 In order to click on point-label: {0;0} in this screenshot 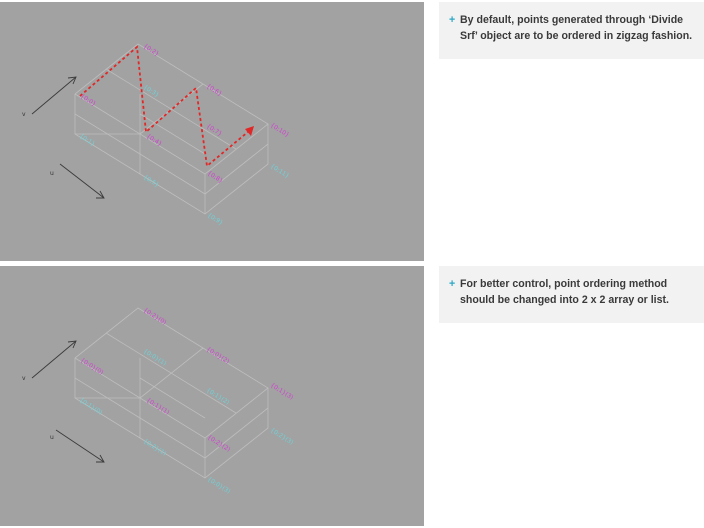, I will do `click(88, 100)`.